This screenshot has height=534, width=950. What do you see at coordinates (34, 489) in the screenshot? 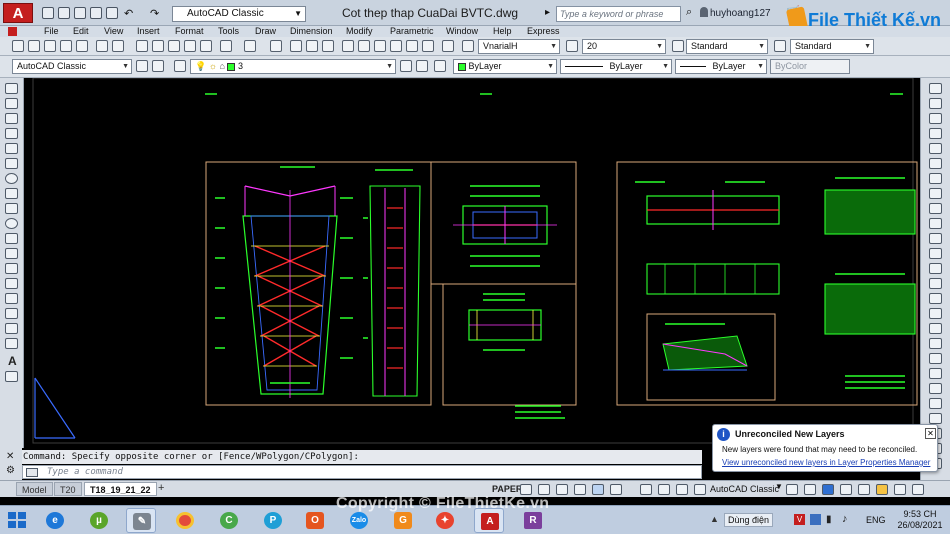
I see `tab-model: Model` at bounding box center [34, 489].